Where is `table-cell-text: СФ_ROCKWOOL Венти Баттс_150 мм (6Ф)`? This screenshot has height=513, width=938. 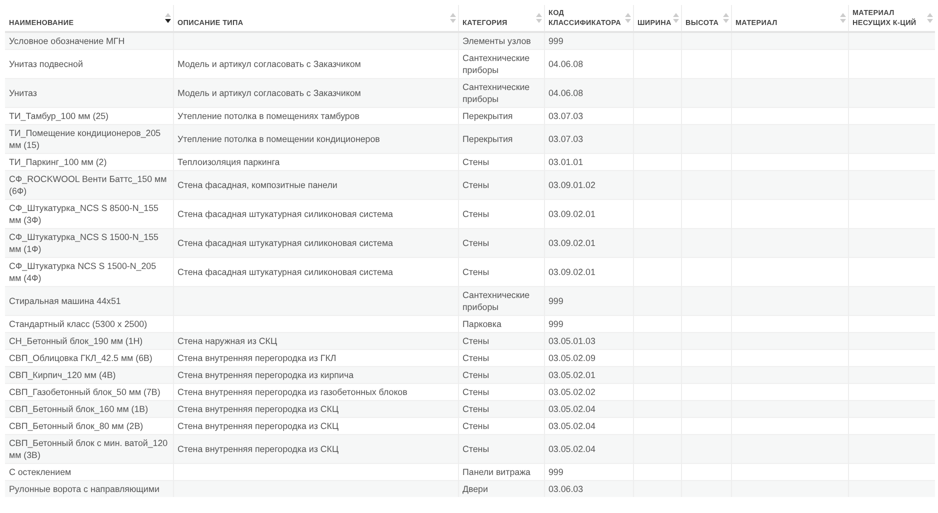 table-cell-text: СФ_ROCKWOOL Венти Баттс_150 мм (6Ф) is located at coordinates (88, 185).